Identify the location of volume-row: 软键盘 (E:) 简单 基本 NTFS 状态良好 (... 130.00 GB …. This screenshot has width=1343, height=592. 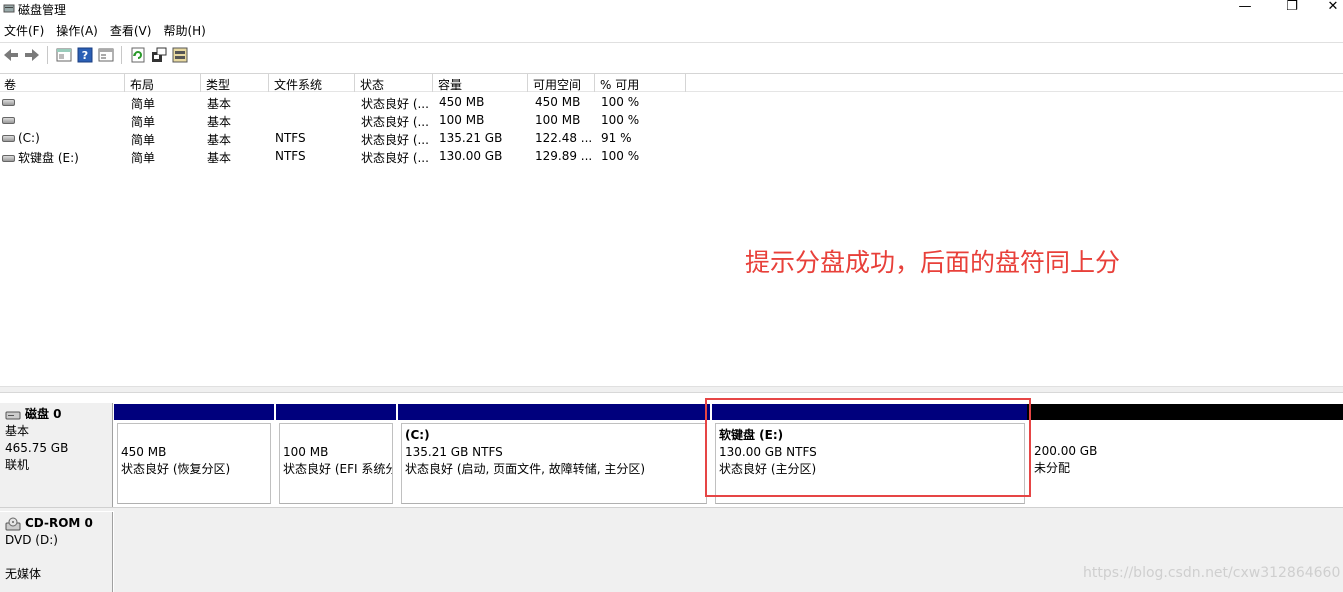
(350, 157).